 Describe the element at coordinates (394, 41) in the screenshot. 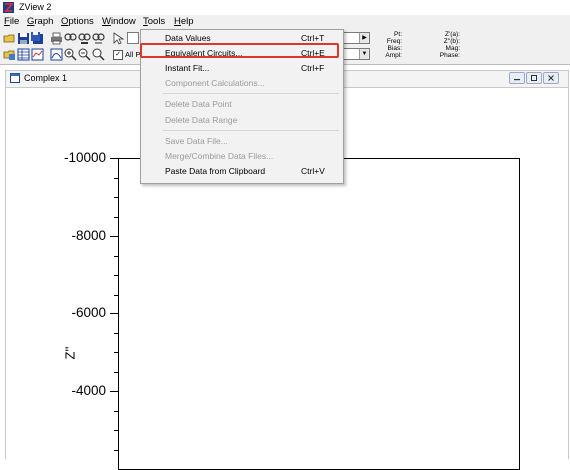

I see `readout-freq-label: Freq:` at that location.